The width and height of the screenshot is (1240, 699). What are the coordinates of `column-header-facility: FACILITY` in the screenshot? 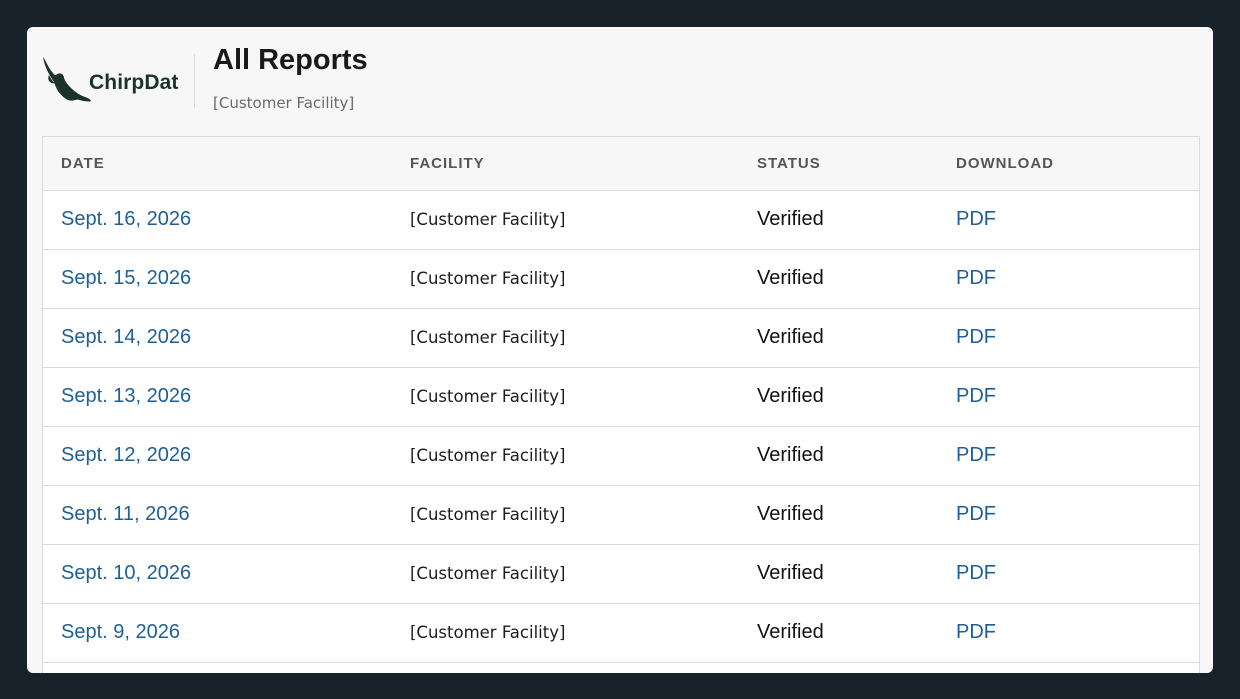 It's located at (565, 164).